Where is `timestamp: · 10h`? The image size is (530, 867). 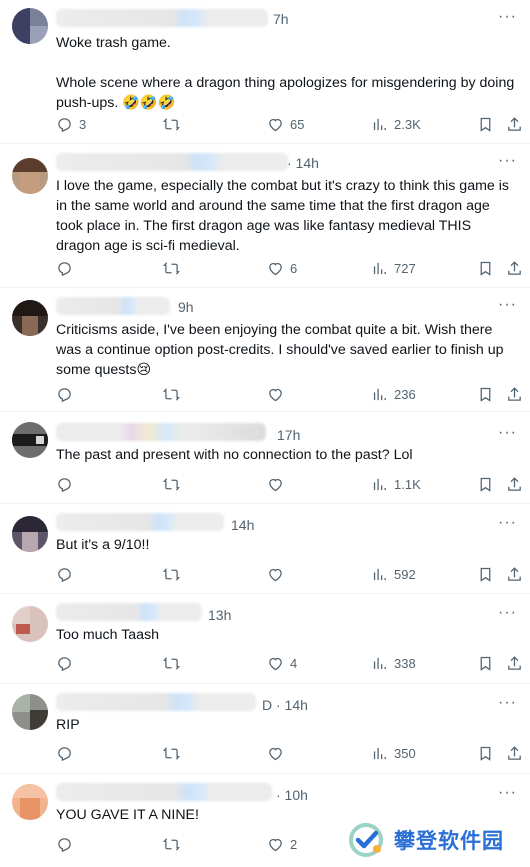 timestamp: · 10h is located at coordinates (292, 795).